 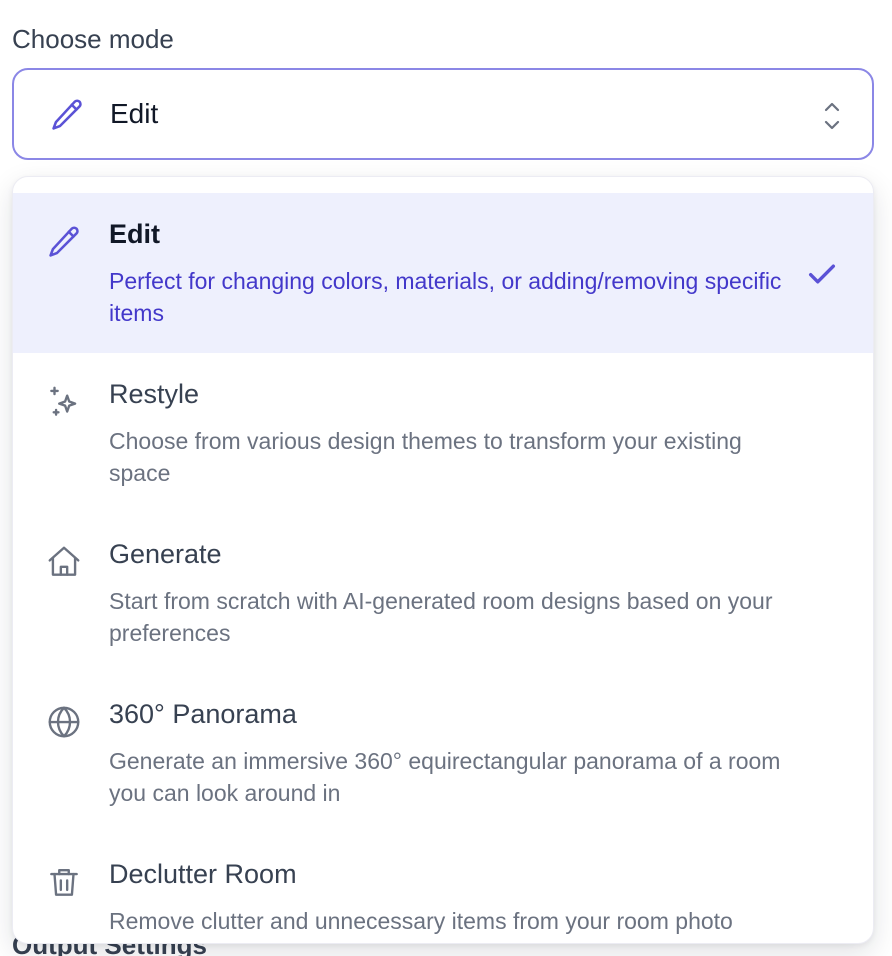 I want to click on check-icon, so click(x=822, y=274).